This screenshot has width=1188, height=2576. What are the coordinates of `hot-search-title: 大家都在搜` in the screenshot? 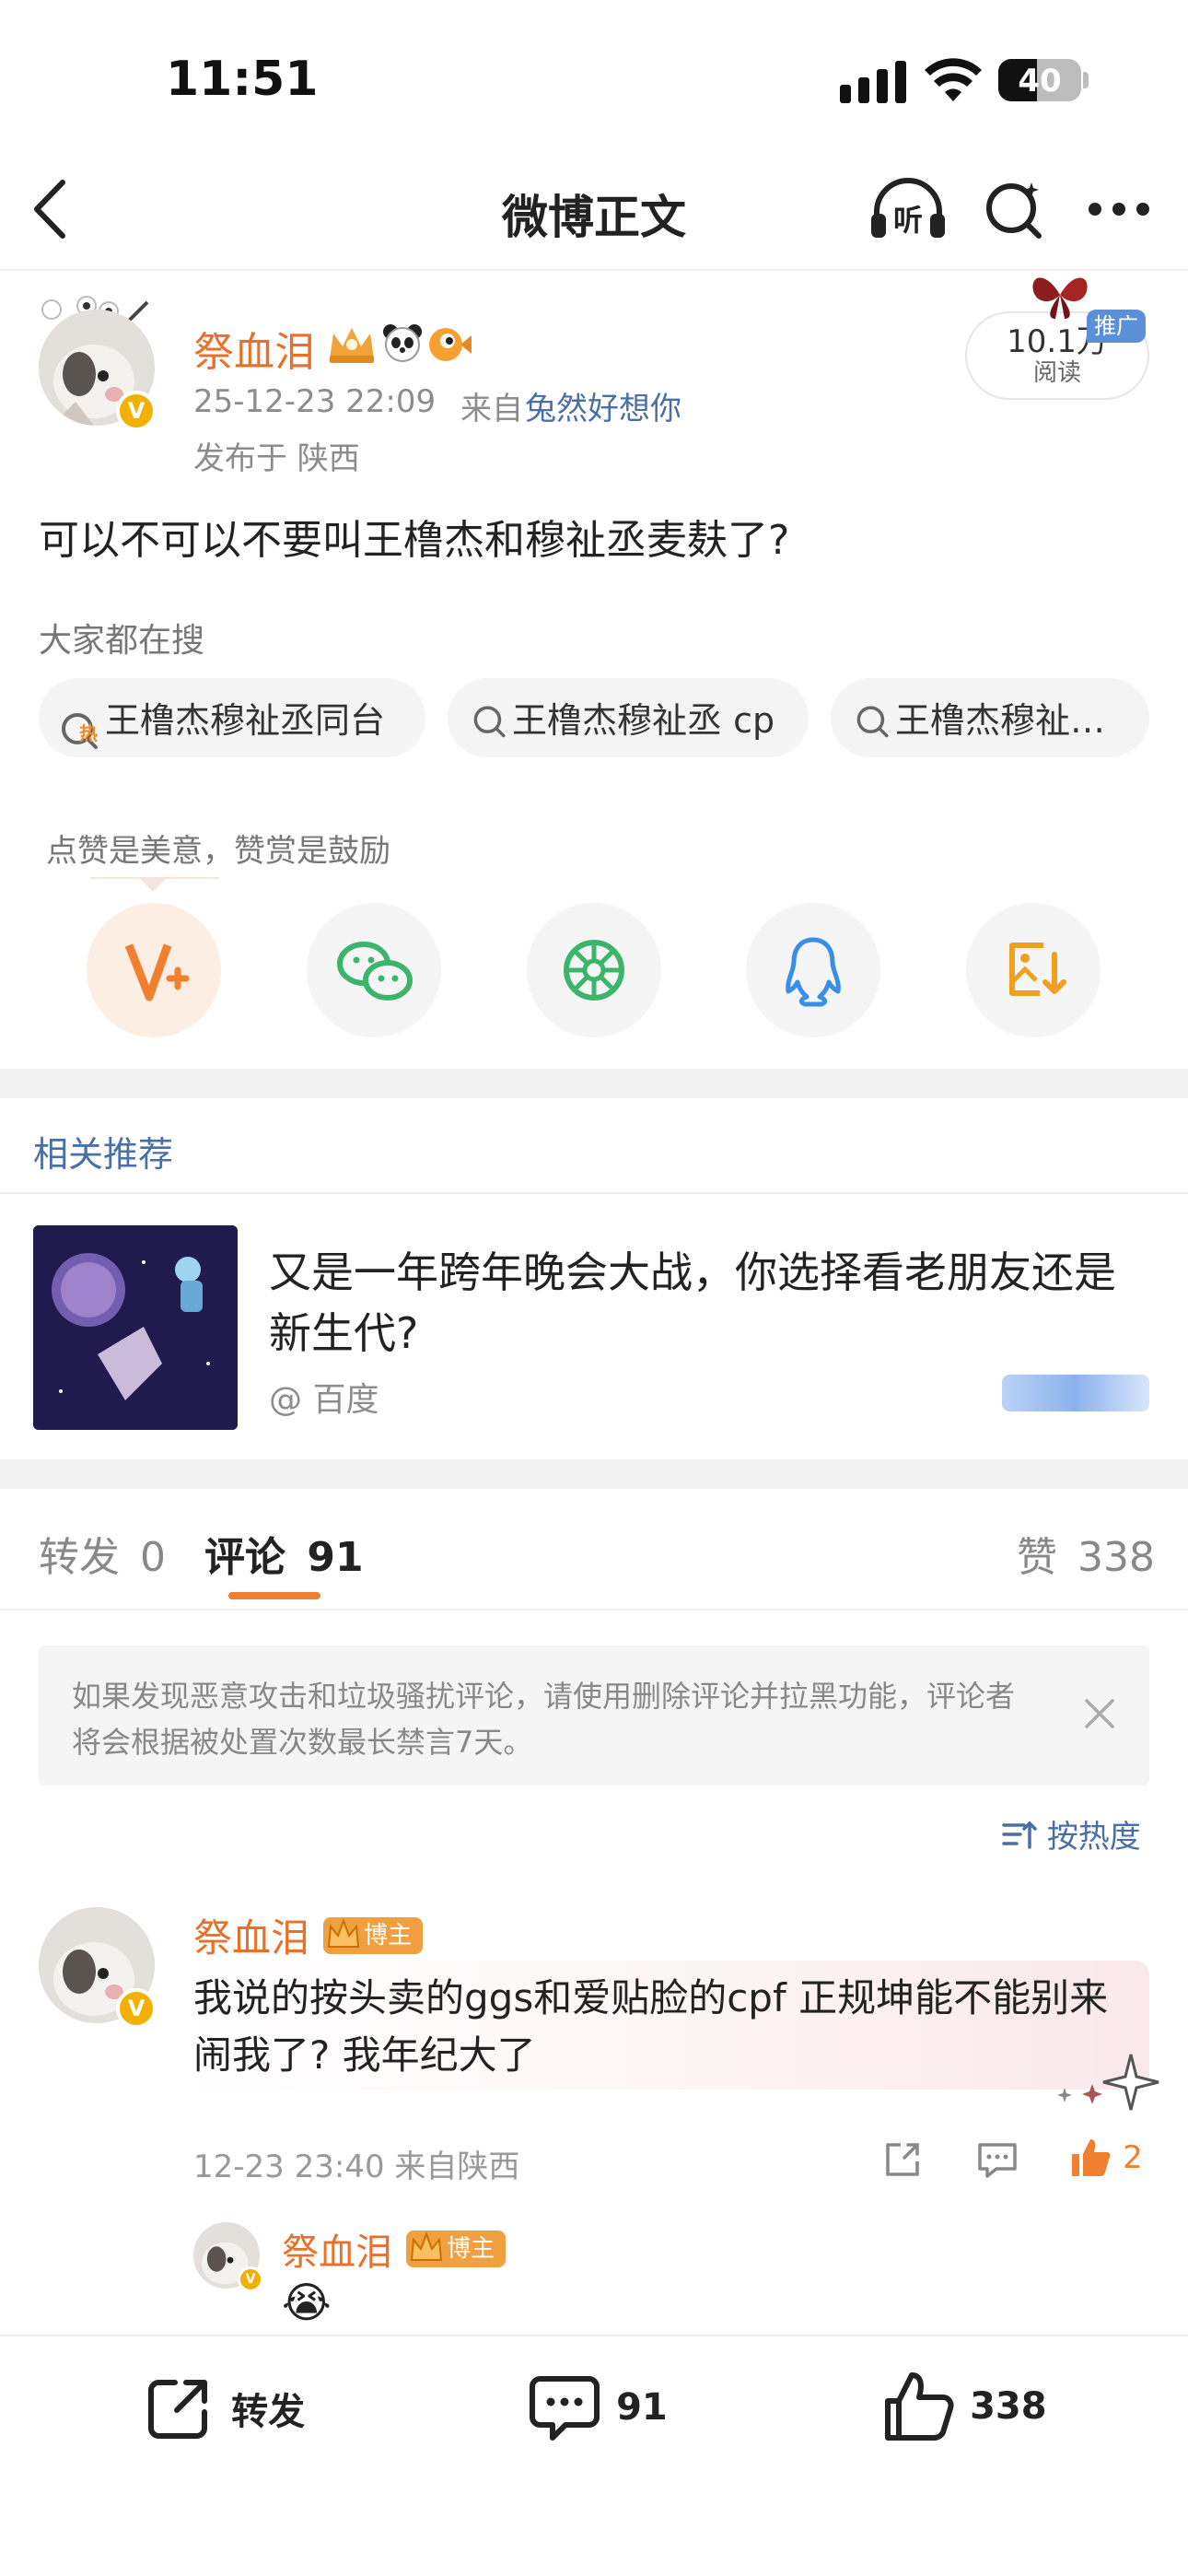 It's located at (122, 641).